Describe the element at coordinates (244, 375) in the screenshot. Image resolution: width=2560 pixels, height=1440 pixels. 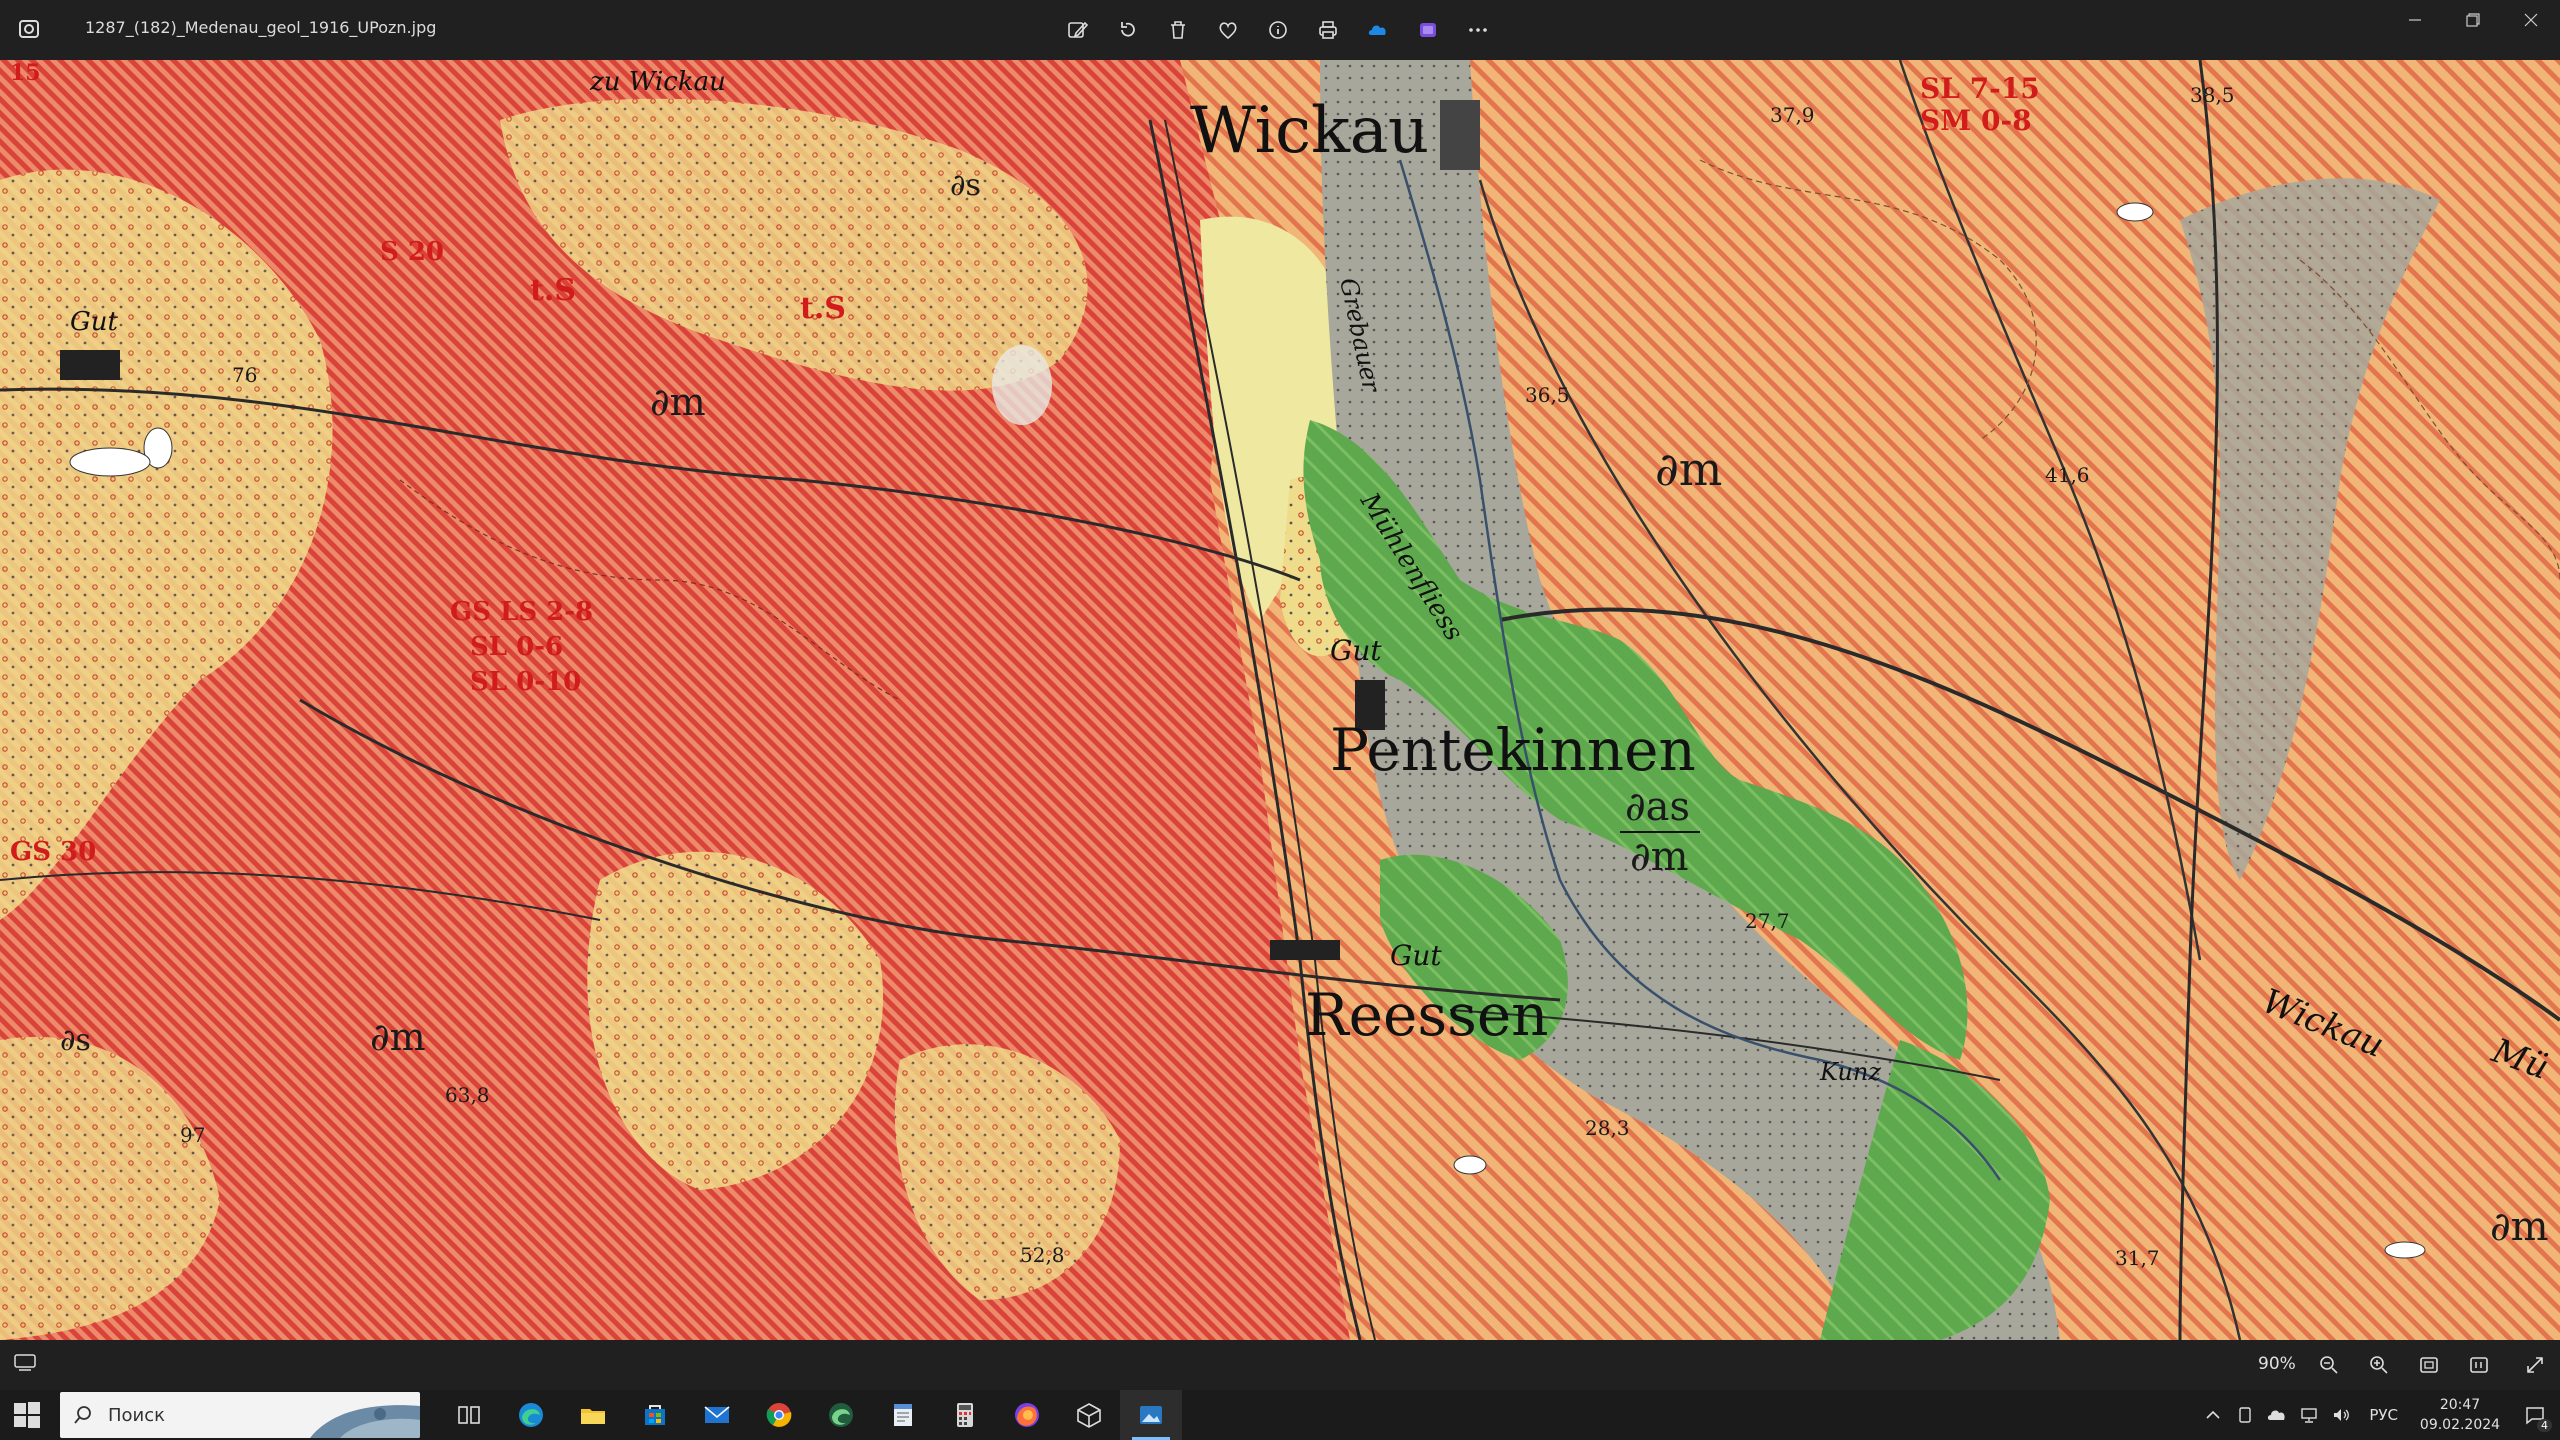
I see `elevation-76: 76` at that location.